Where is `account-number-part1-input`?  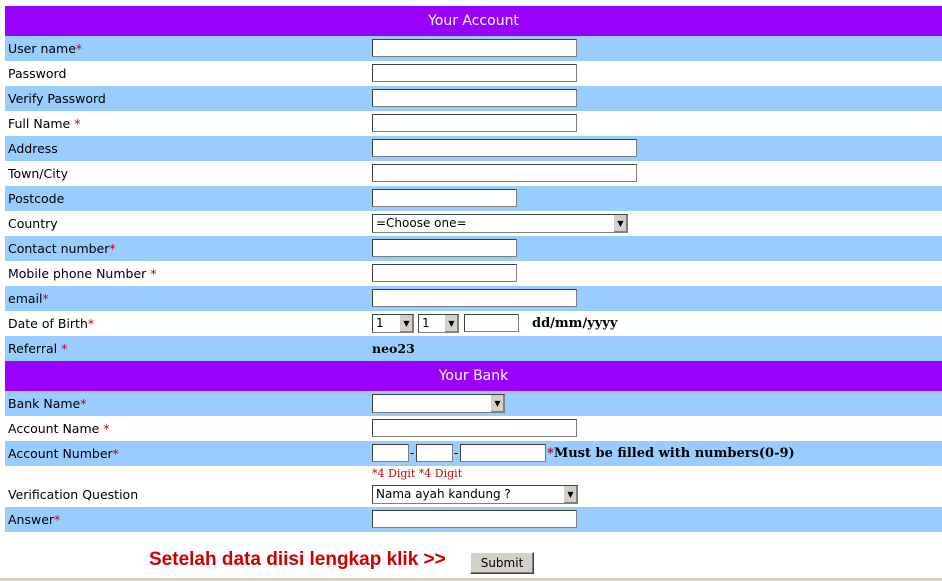
account-number-part1-input is located at coordinates (390, 453).